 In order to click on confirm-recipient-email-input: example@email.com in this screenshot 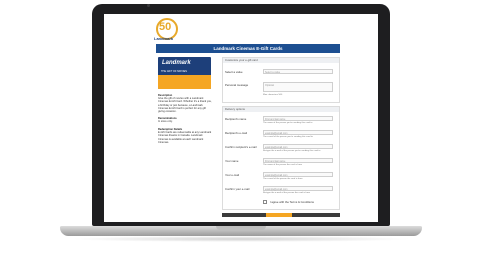, I will do `click(298, 146)`.